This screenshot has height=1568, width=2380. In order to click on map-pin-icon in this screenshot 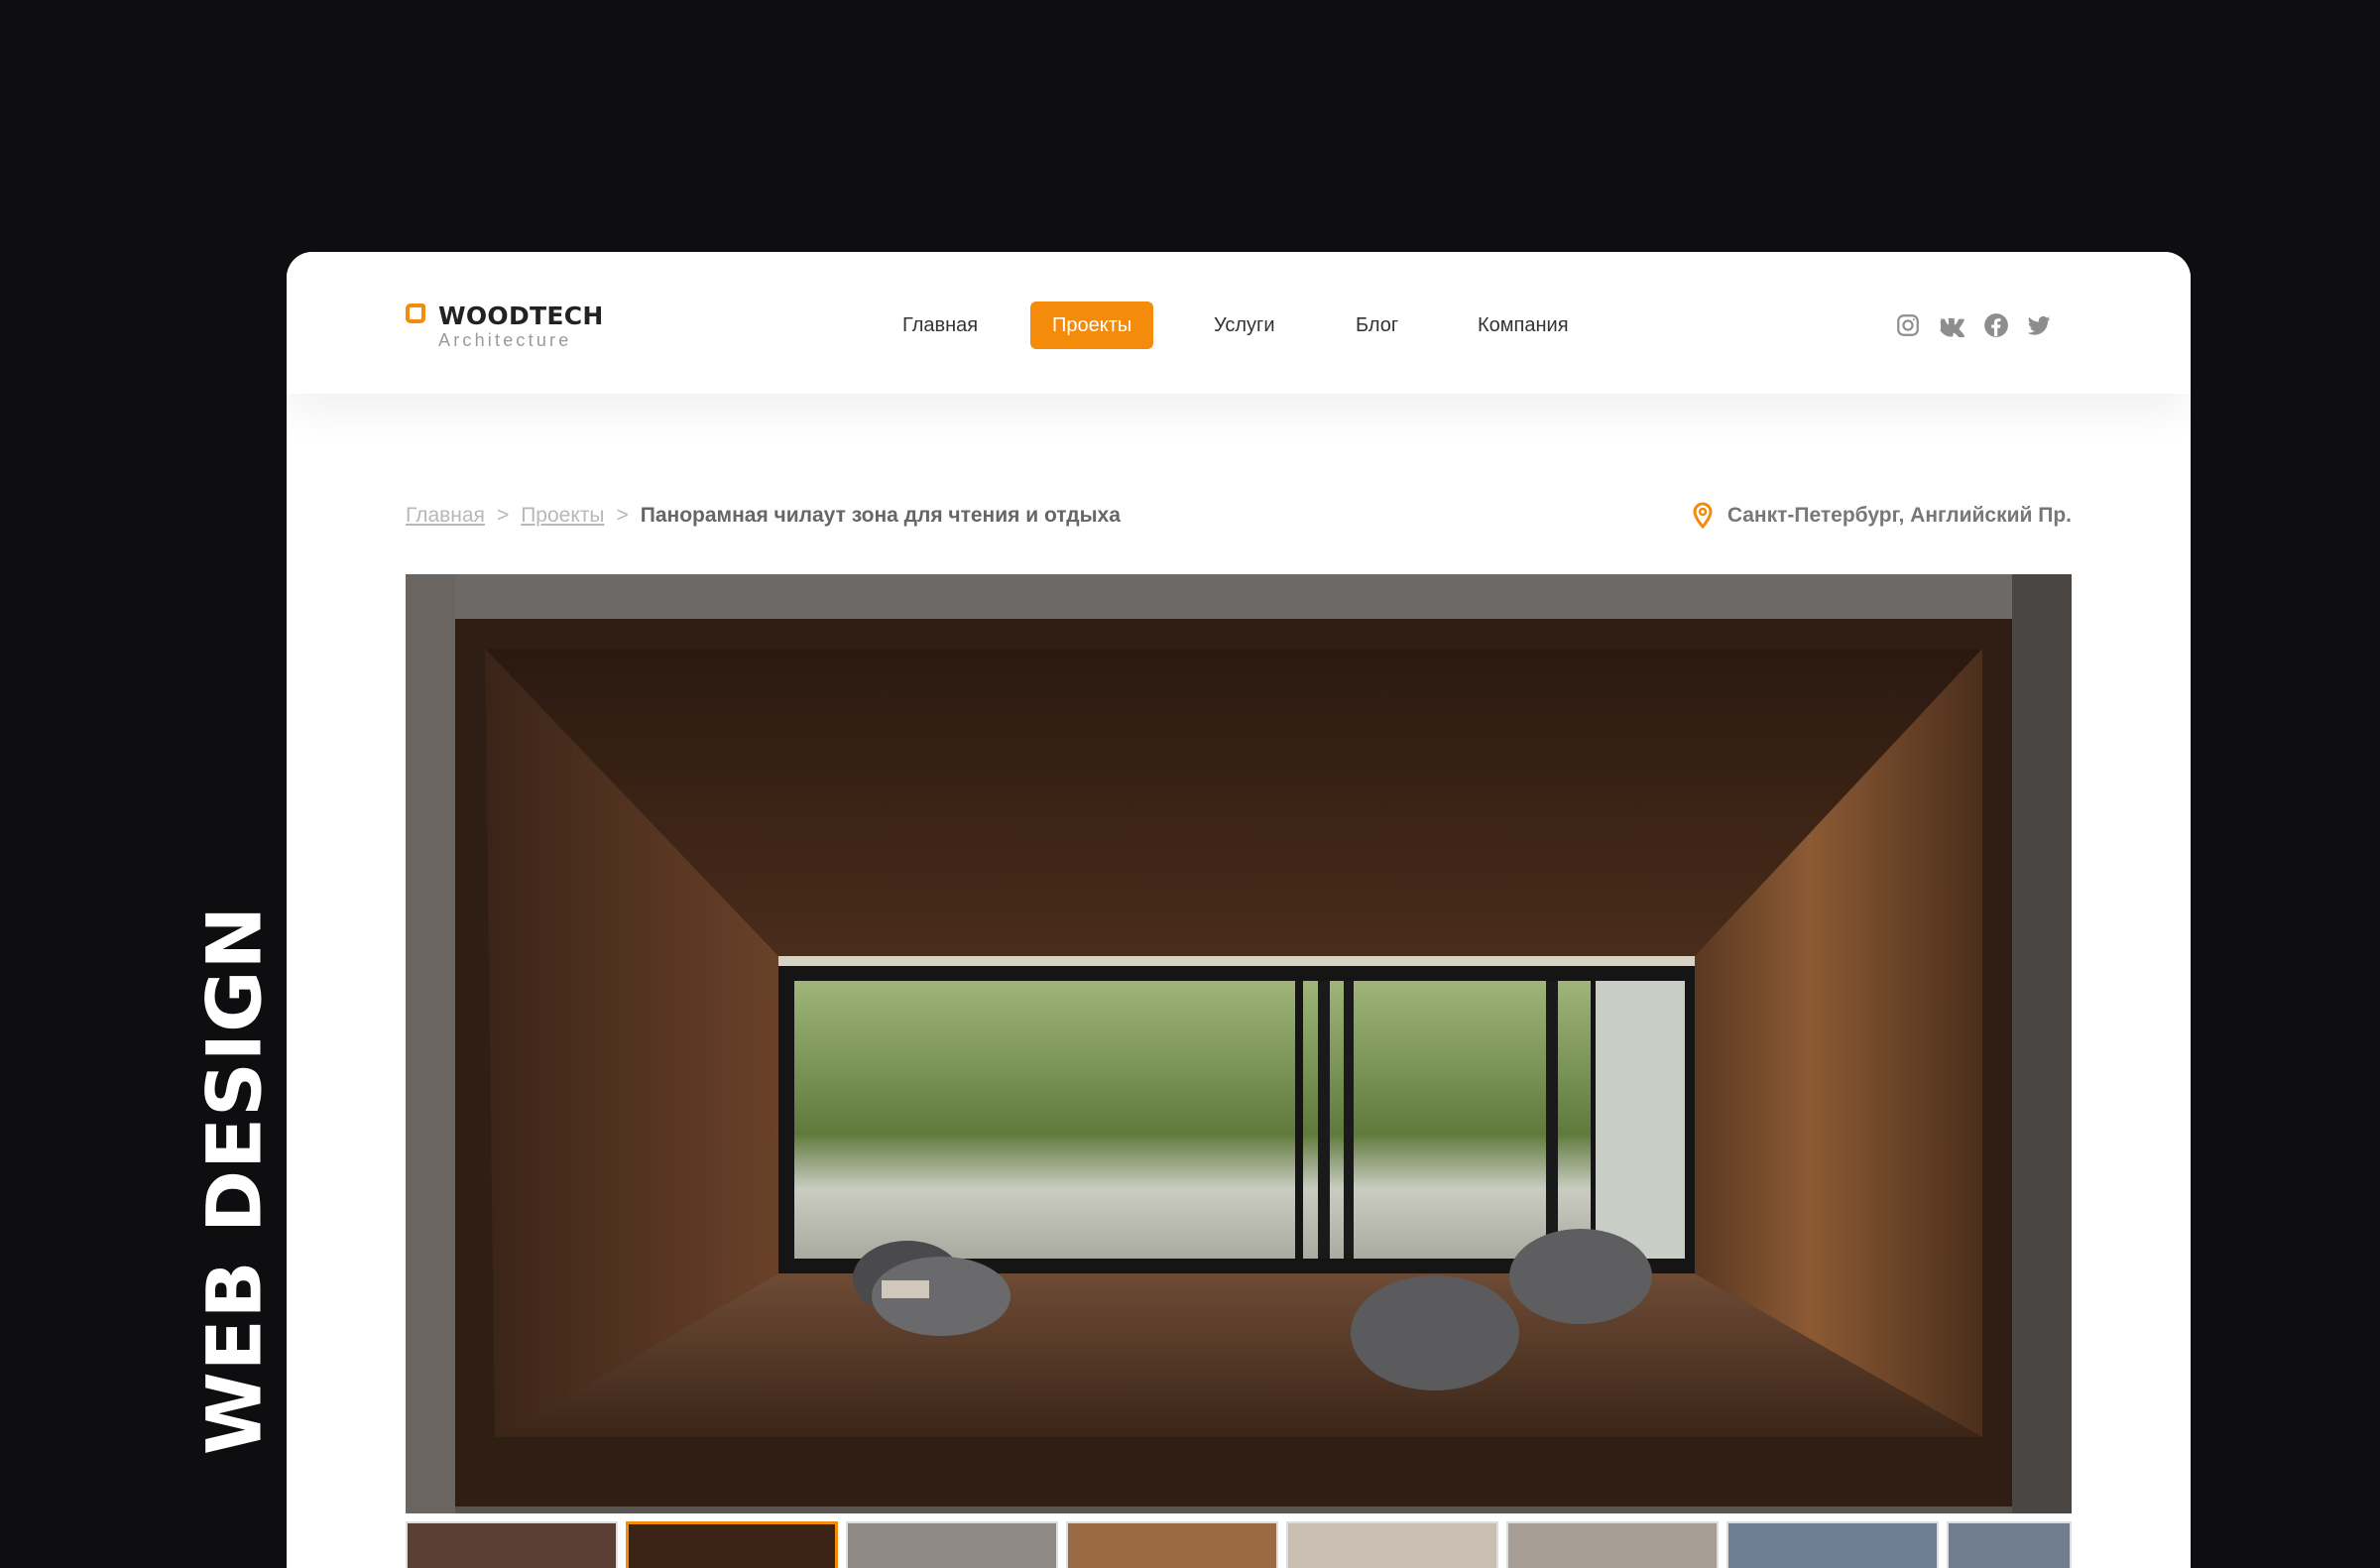, I will do `click(1703, 516)`.